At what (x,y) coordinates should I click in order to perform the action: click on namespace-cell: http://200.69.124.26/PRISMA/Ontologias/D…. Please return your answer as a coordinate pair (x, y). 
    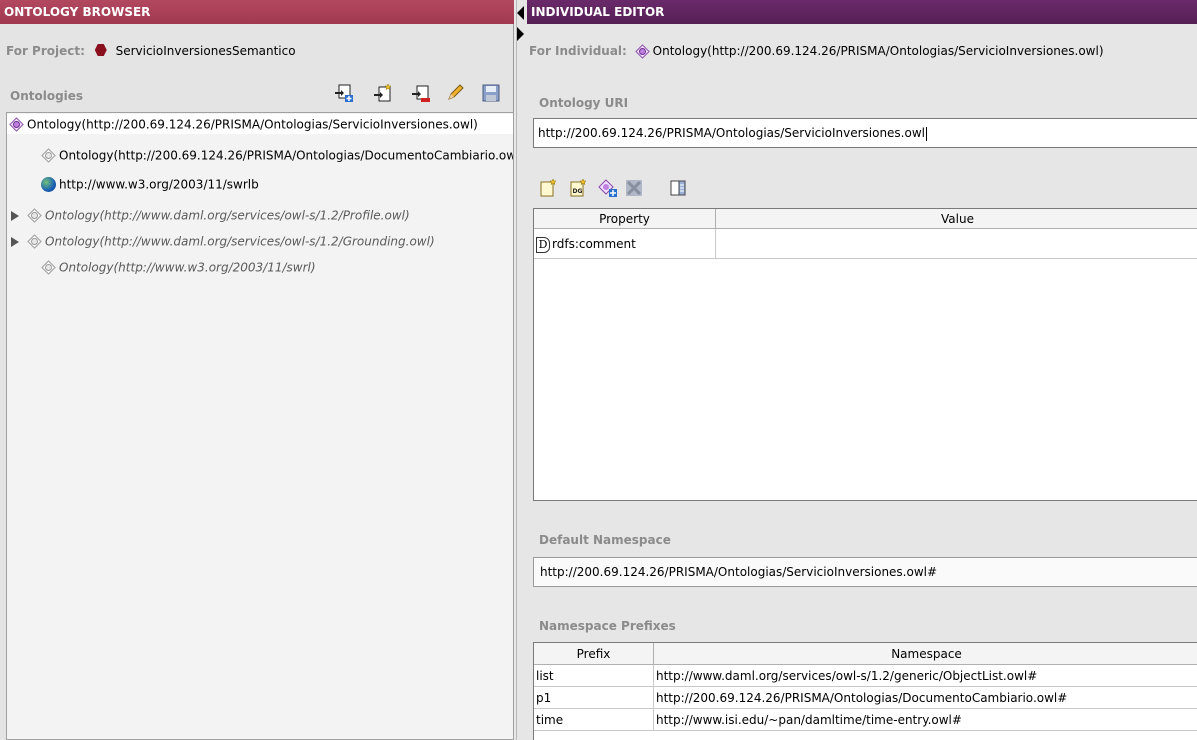
    Looking at the image, I should click on (925, 698).